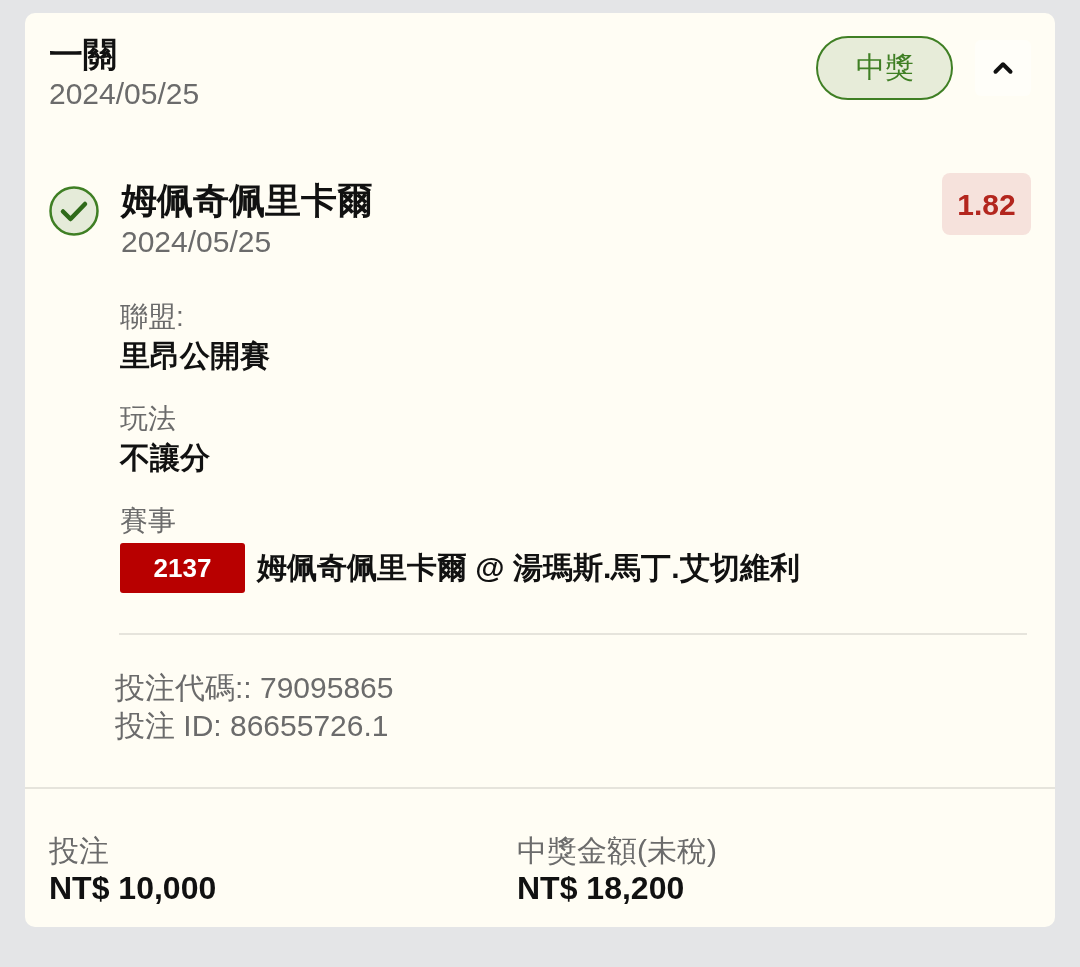 This screenshot has width=1080, height=967. Describe the element at coordinates (165, 458) in the screenshot. I see `detail-value: 不讓分` at that location.